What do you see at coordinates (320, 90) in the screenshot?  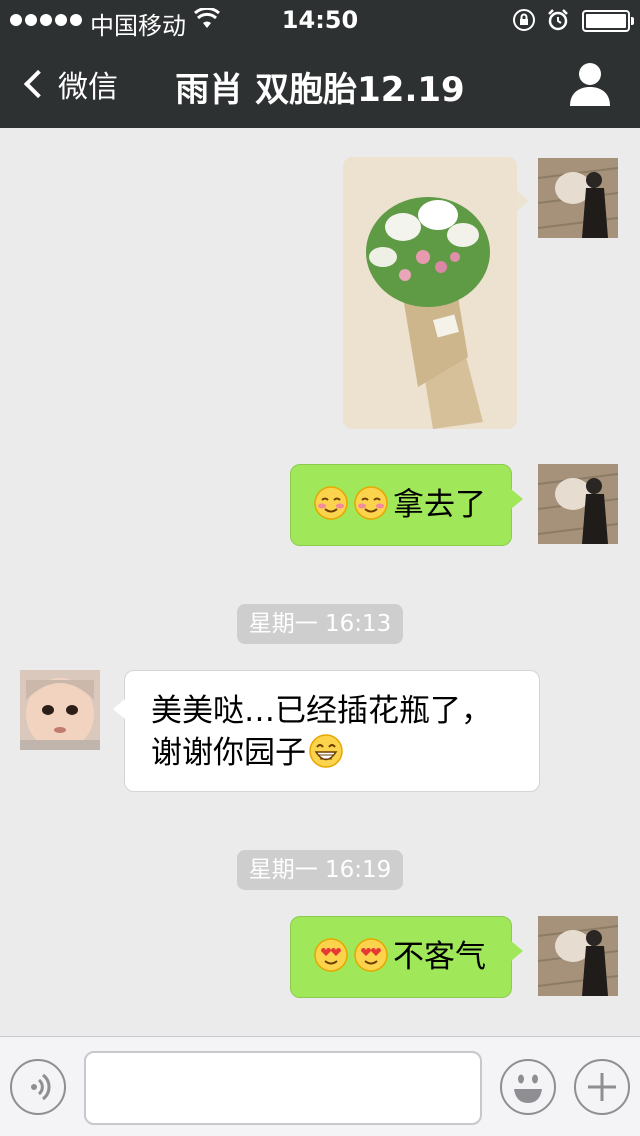 I see `chat-title: 雨肖 双胞胎12.19` at bounding box center [320, 90].